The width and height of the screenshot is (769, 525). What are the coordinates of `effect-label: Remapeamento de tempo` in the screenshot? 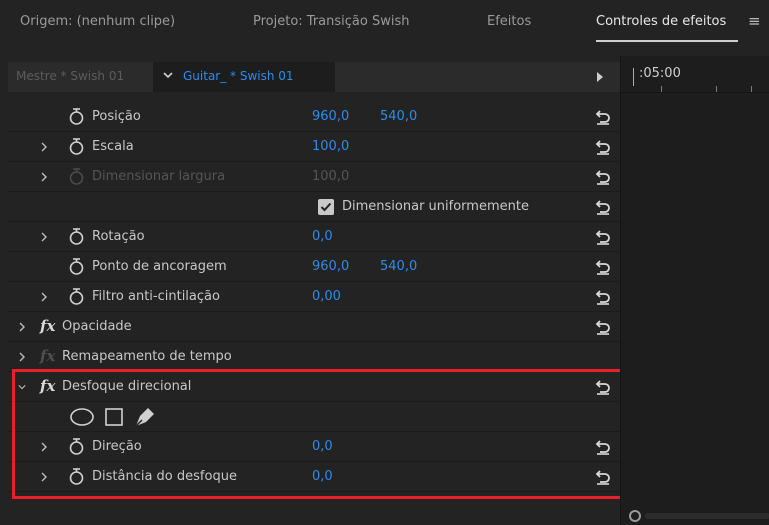 It's located at (147, 356).